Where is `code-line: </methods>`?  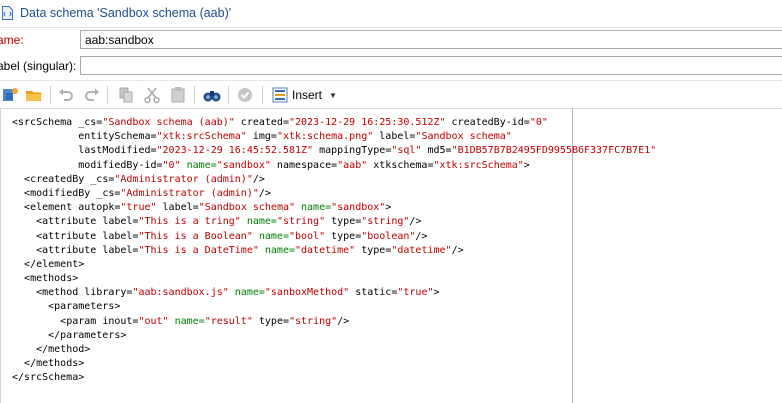 code-line: </methods> is located at coordinates (334, 364).